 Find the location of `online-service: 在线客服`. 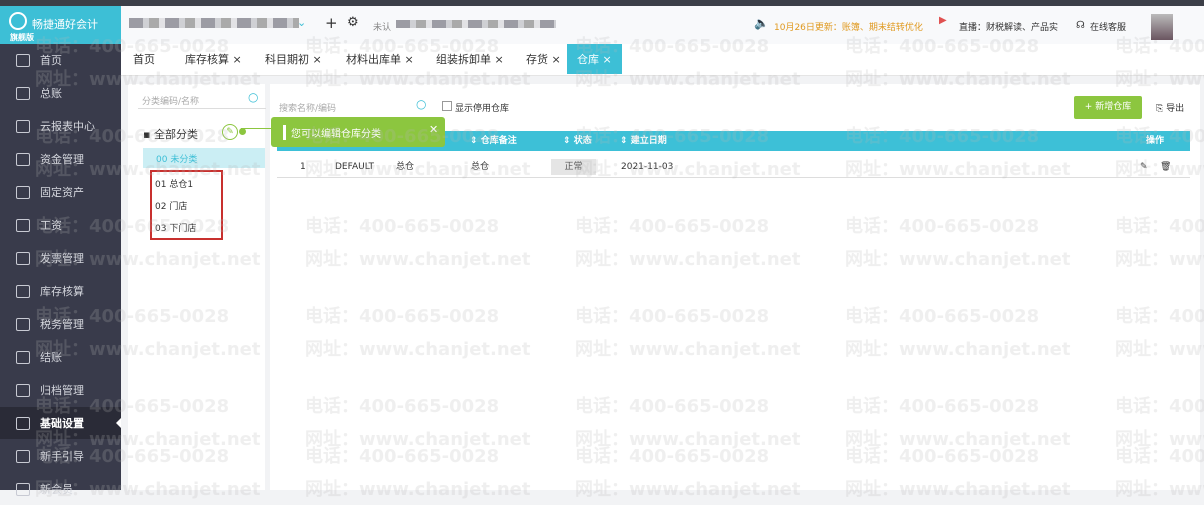

online-service: 在线客服 is located at coordinates (1108, 26).